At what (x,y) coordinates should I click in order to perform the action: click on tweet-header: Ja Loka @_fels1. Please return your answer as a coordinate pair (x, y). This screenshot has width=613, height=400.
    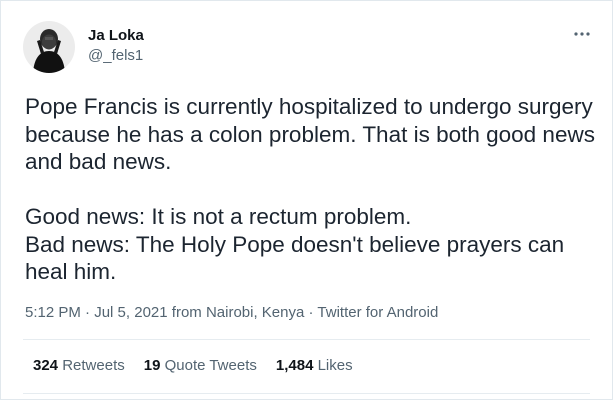
    Looking at the image, I should click on (83, 47).